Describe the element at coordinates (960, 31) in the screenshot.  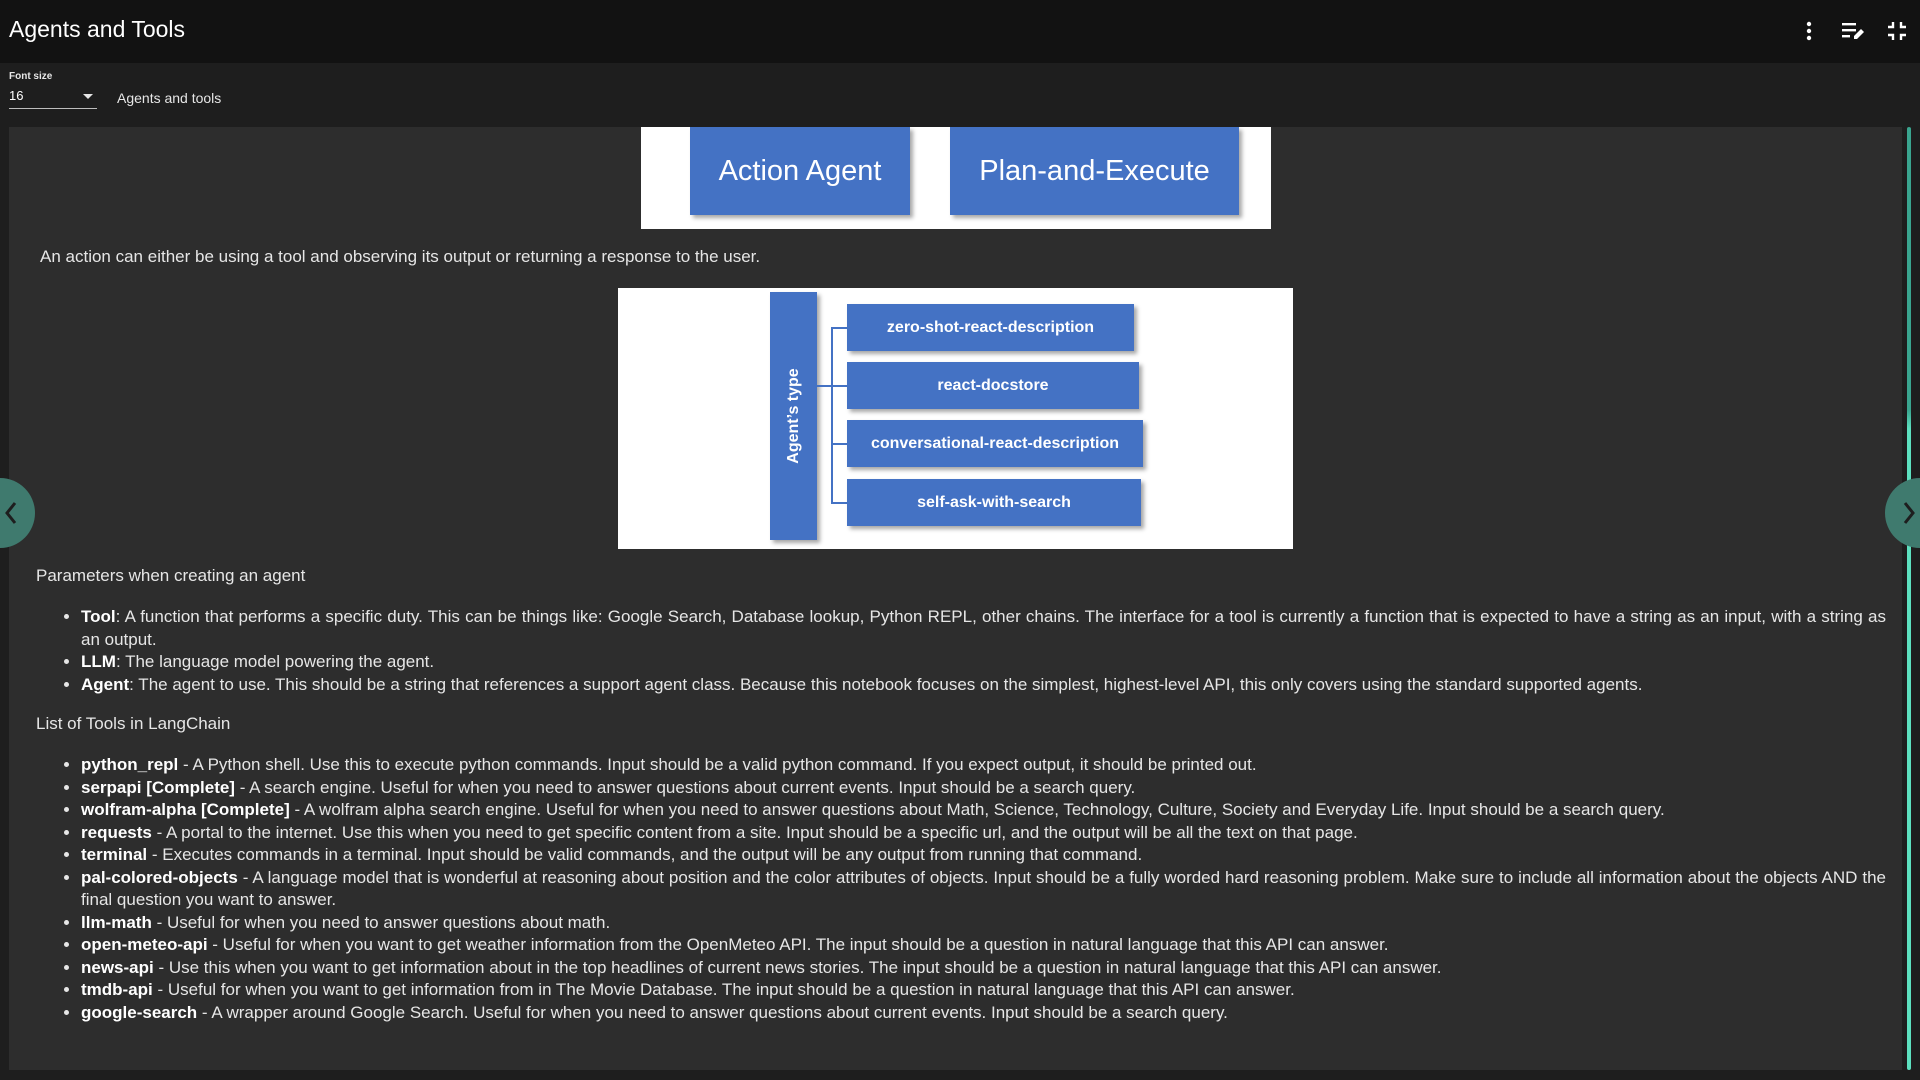
I see `app-header: Agents and Tools` at that location.